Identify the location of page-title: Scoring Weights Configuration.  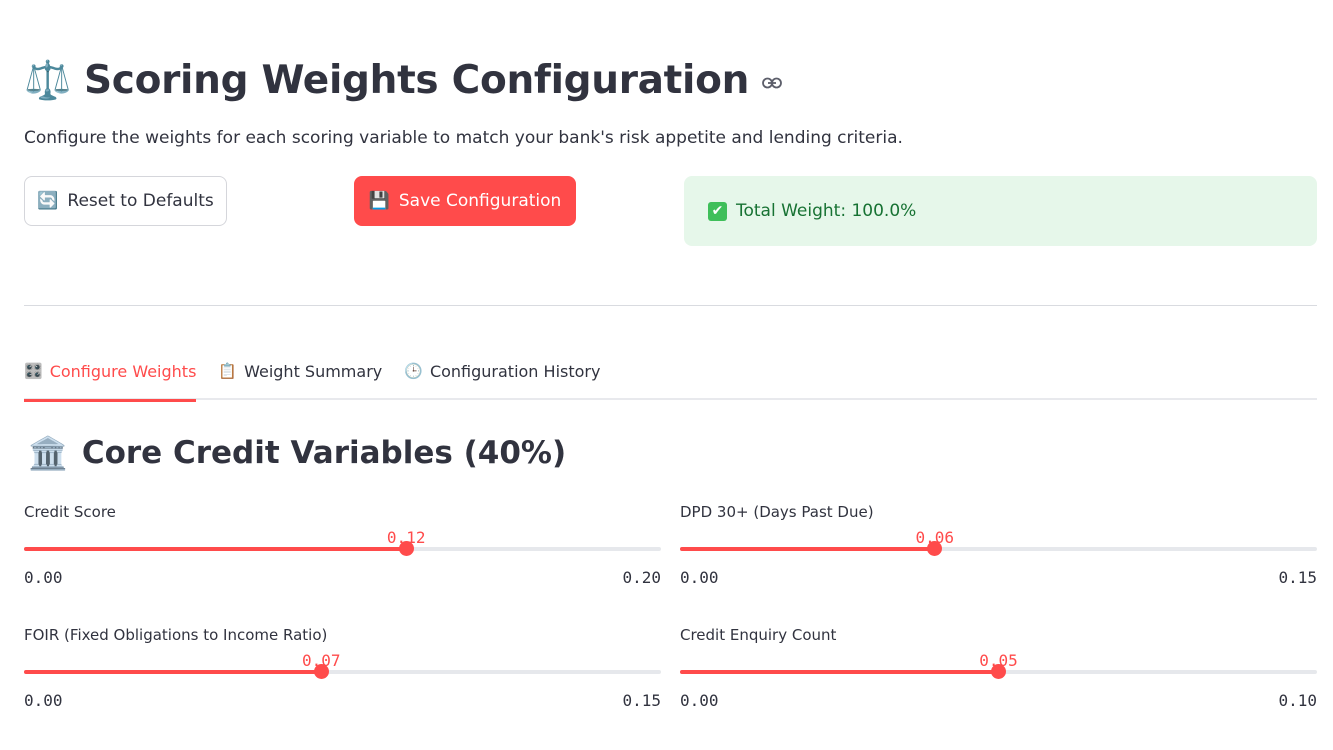
(417, 80).